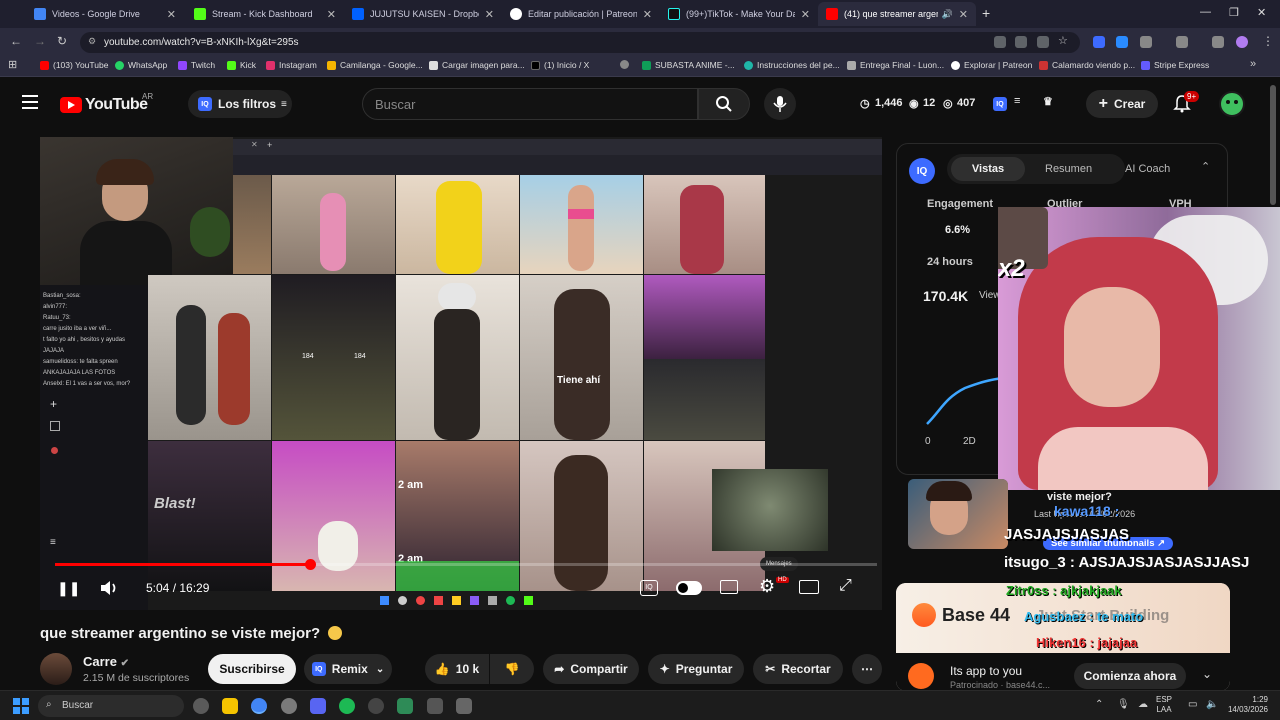 This screenshot has height=720, width=1280. Describe the element at coordinates (111, 706) in the screenshot. I see `taskbar-search: ⌕ Buscar` at that location.